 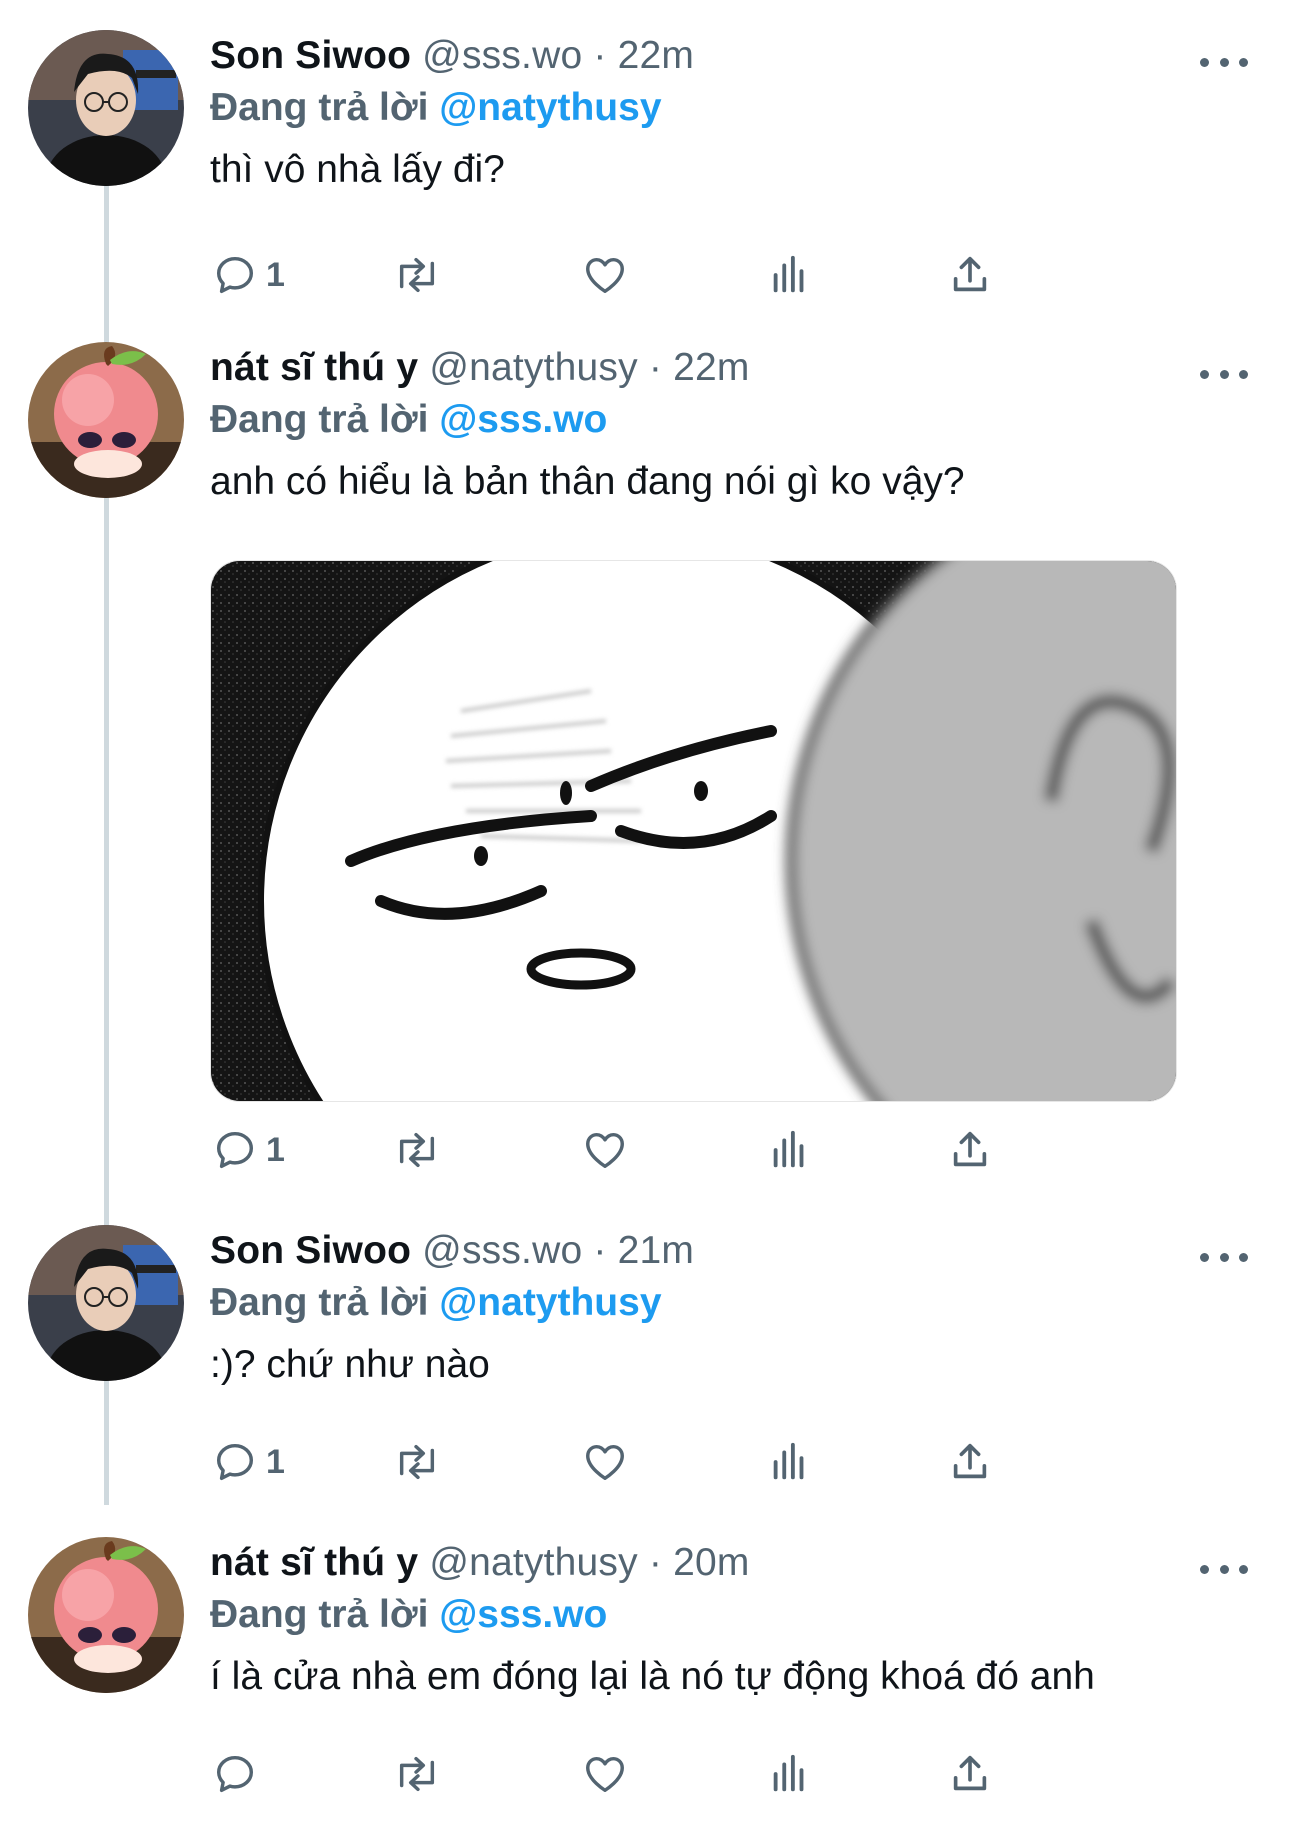 I want to click on tweet-text: :)? chứ như nào, so click(x=350, y=1364).